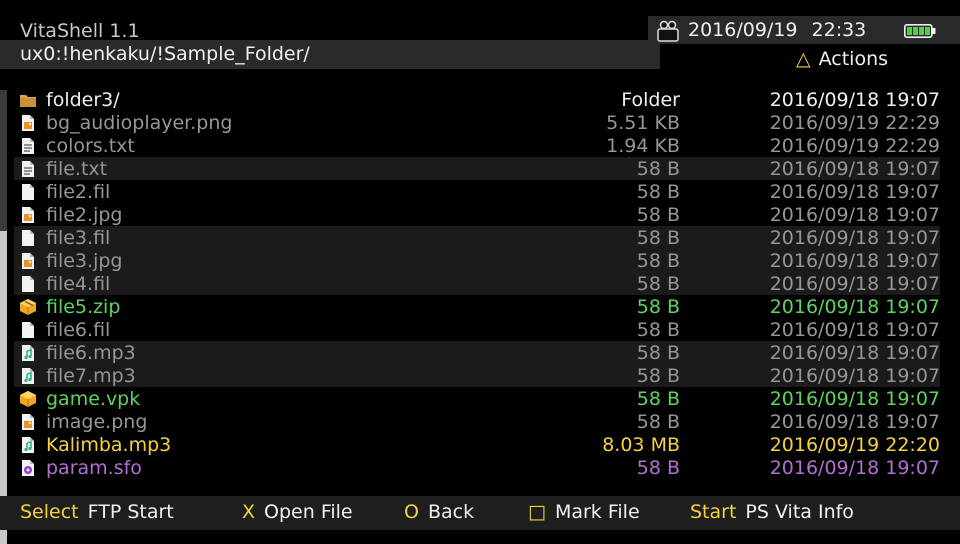  I want to click on folder-icon, so click(28, 100).